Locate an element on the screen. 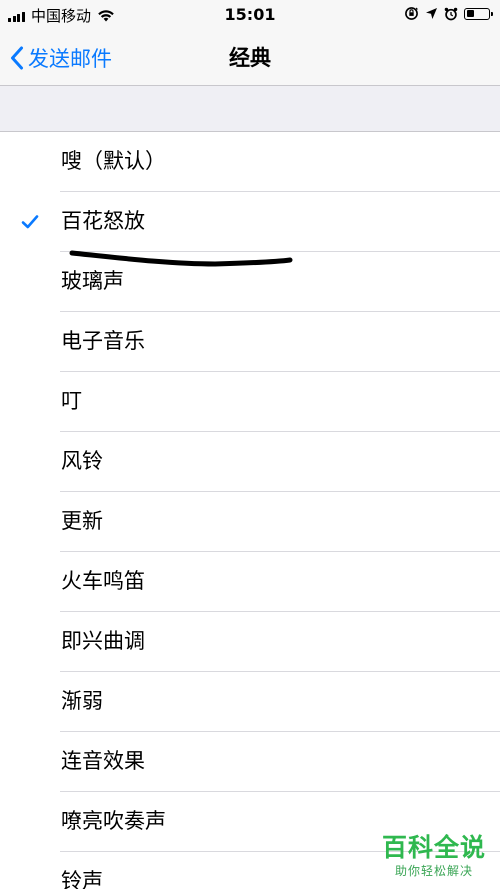 This screenshot has height=889, width=500. watermark-logo: 百科全说 助你轻松解决 is located at coordinates (434, 856).